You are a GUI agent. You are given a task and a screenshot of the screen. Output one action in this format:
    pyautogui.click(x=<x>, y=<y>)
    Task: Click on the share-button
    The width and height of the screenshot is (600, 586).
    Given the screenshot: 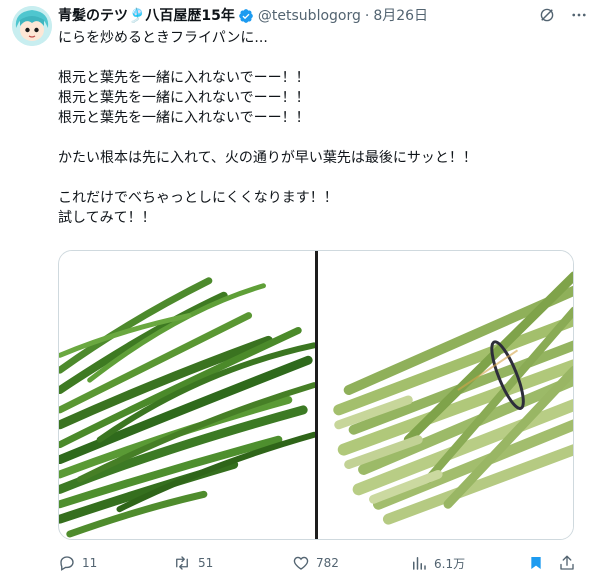 What is the action you would take?
    pyautogui.click(x=567, y=563)
    